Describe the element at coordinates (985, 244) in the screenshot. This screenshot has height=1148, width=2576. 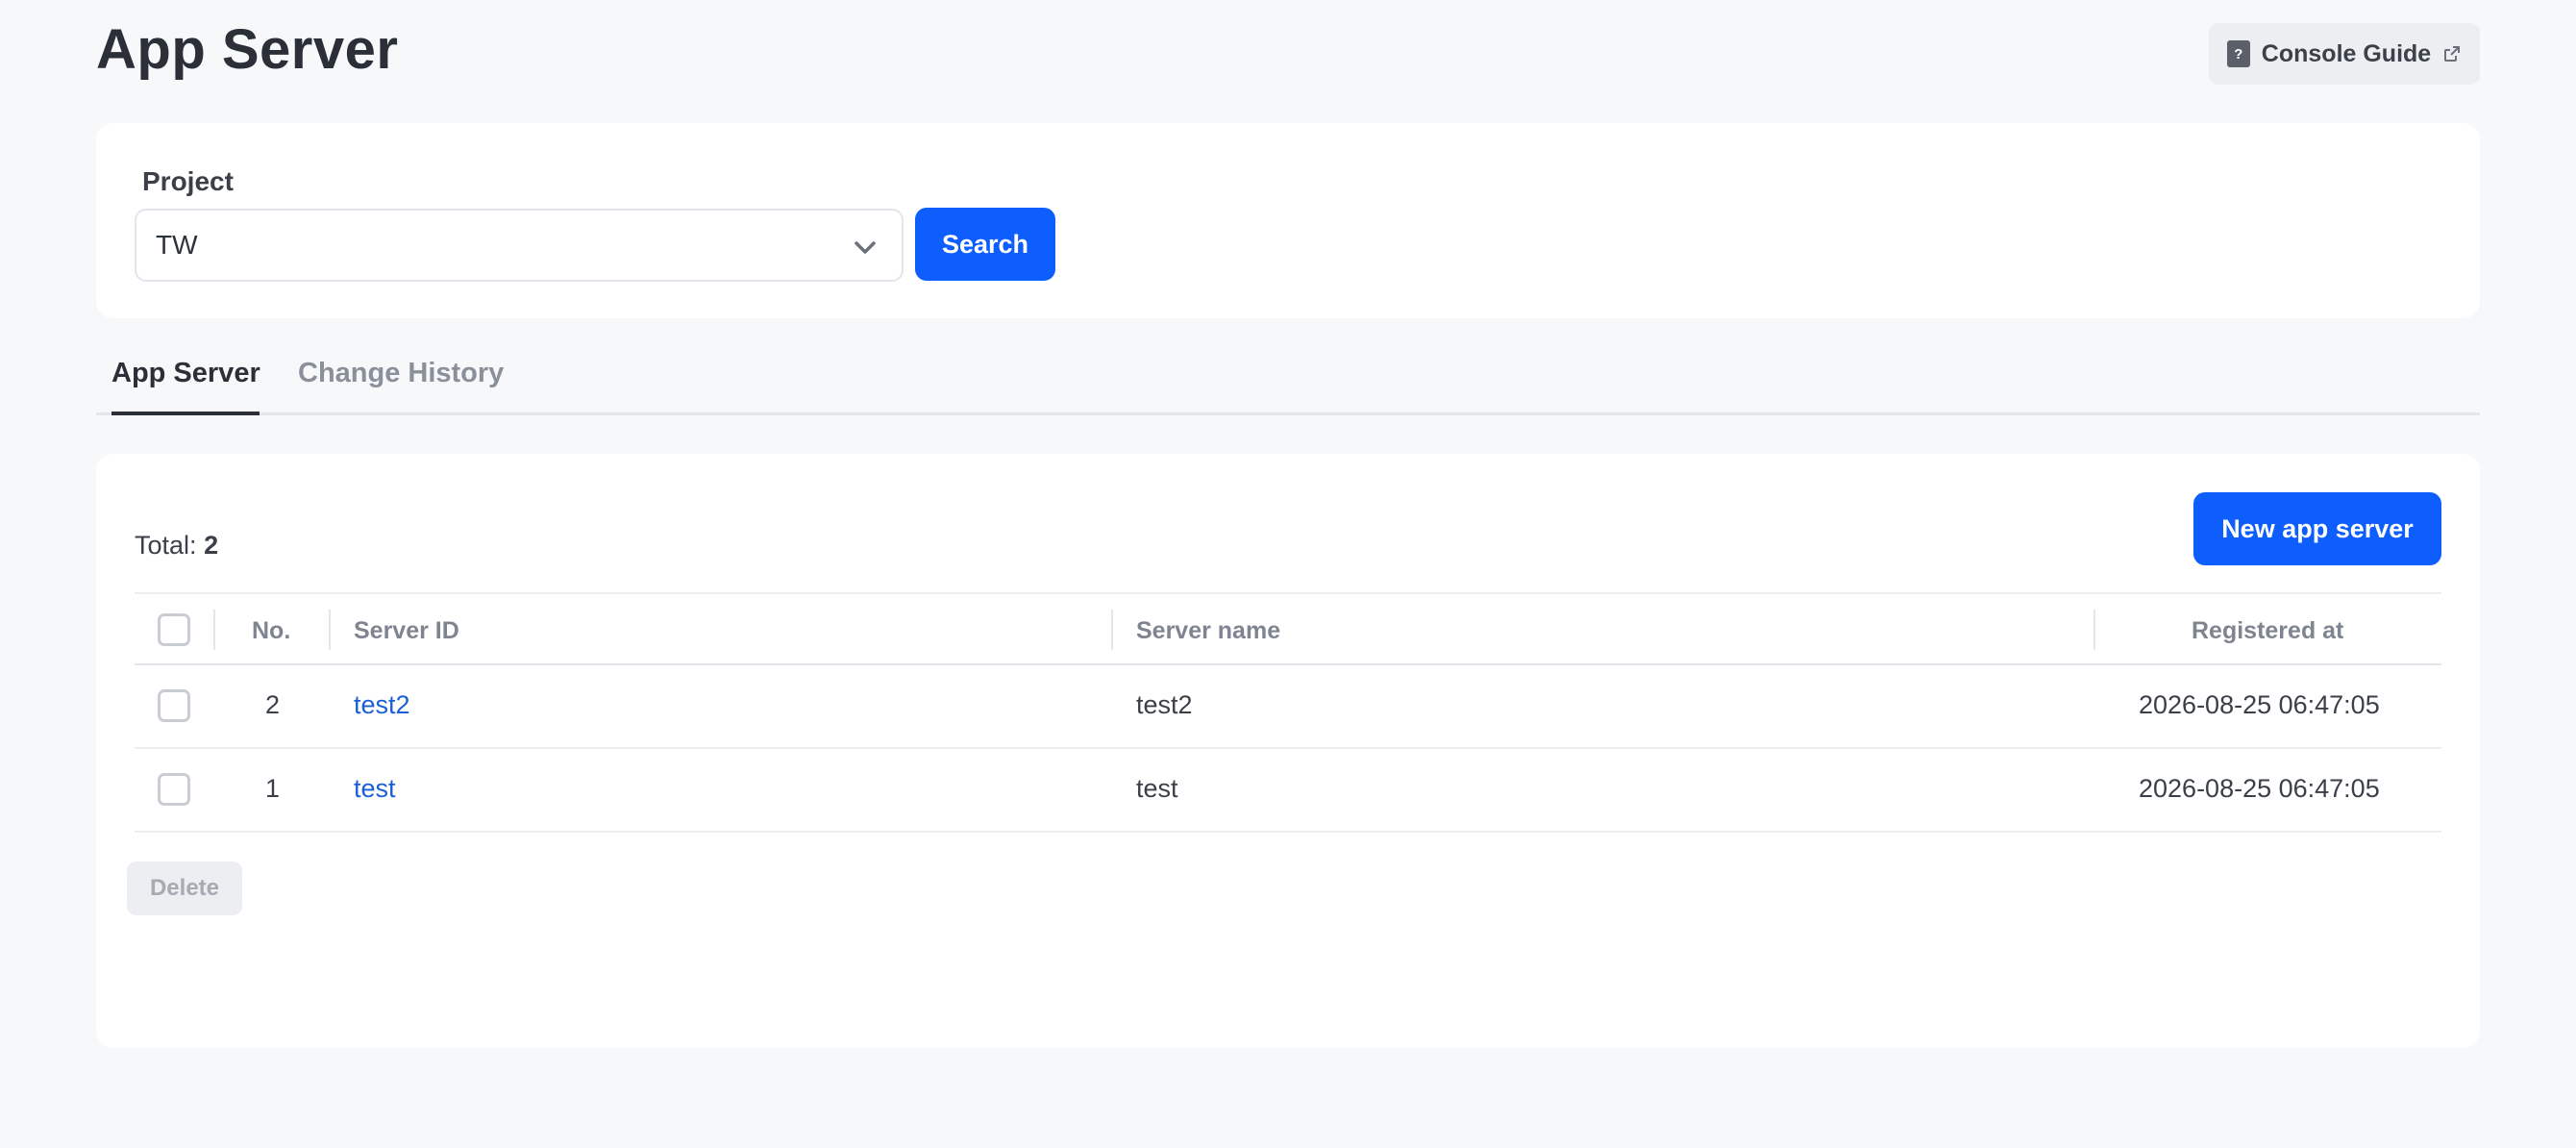
I see `search-button: Search` at that location.